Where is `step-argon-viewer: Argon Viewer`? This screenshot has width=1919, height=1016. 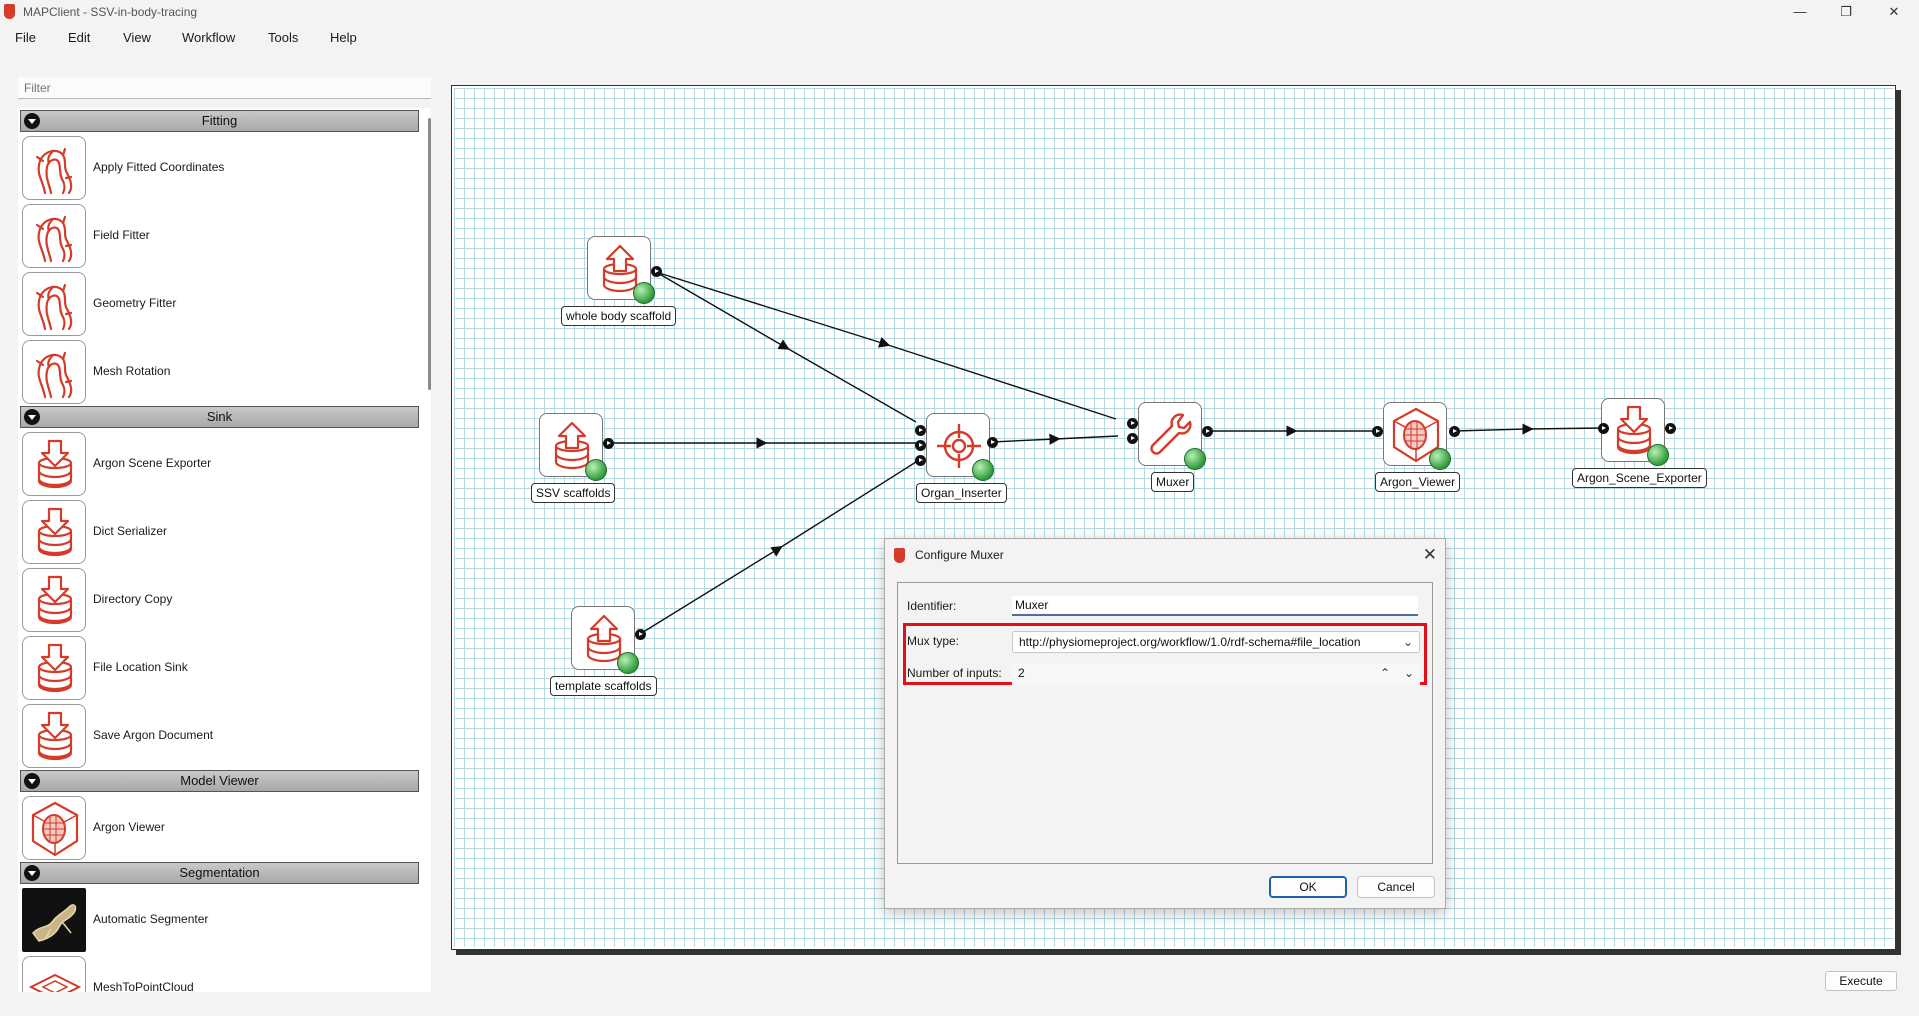
step-argon-viewer: Argon Viewer is located at coordinates (218, 828).